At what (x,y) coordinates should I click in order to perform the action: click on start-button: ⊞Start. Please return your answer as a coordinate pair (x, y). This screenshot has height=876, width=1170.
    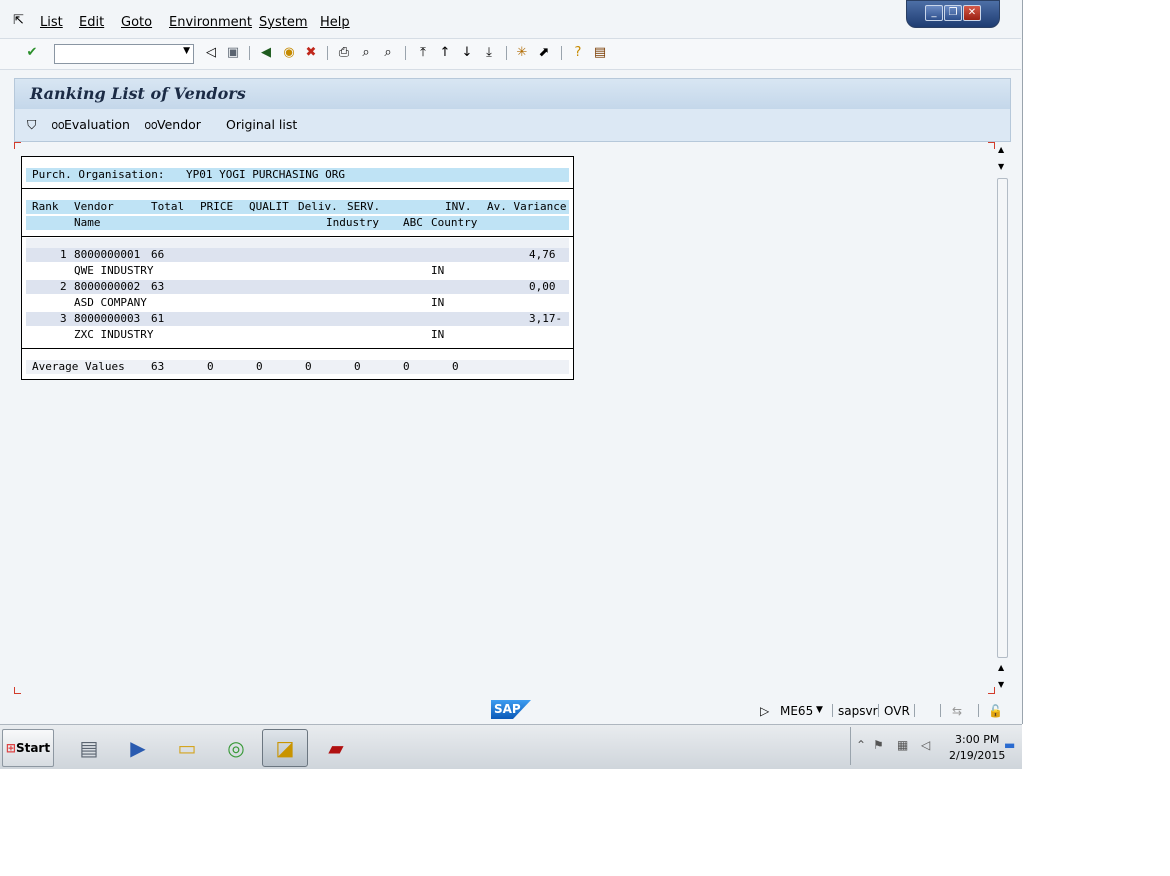
    Looking at the image, I should click on (28, 748).